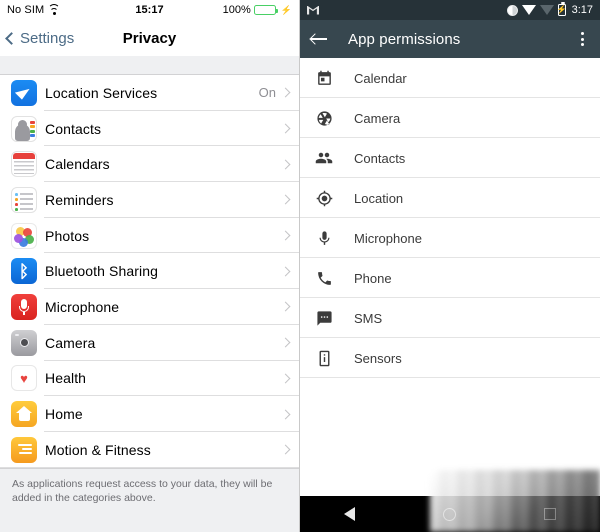 This screenshot has height=532, width=600. What do you see at coordinates (24, 199) in the screenshot?
I see `reminders-icon` at bounding box center [24, 199].